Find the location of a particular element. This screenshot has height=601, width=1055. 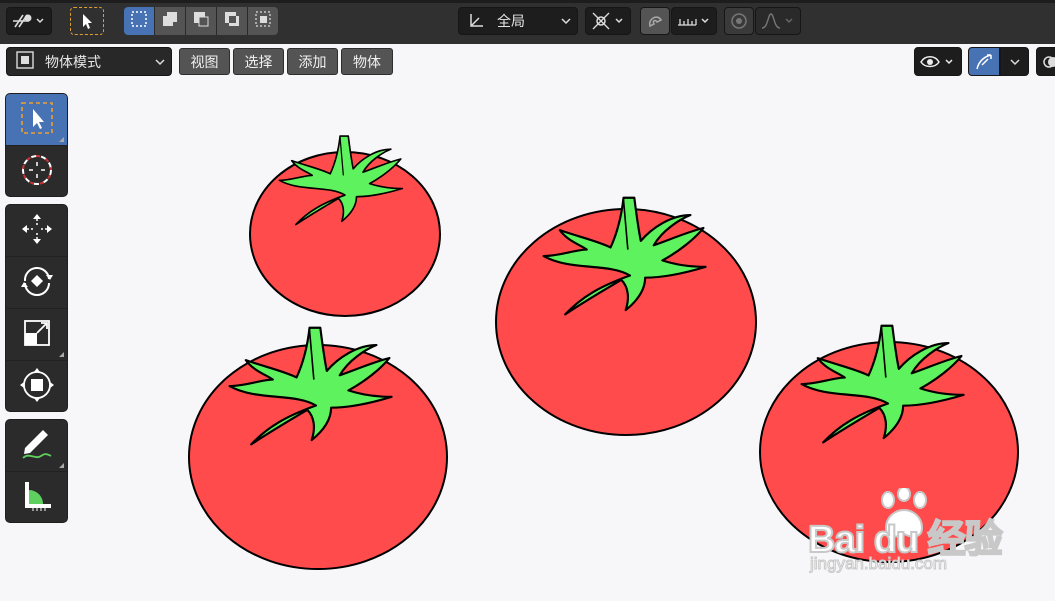

tool-scale is located at coordinates (36, 335).